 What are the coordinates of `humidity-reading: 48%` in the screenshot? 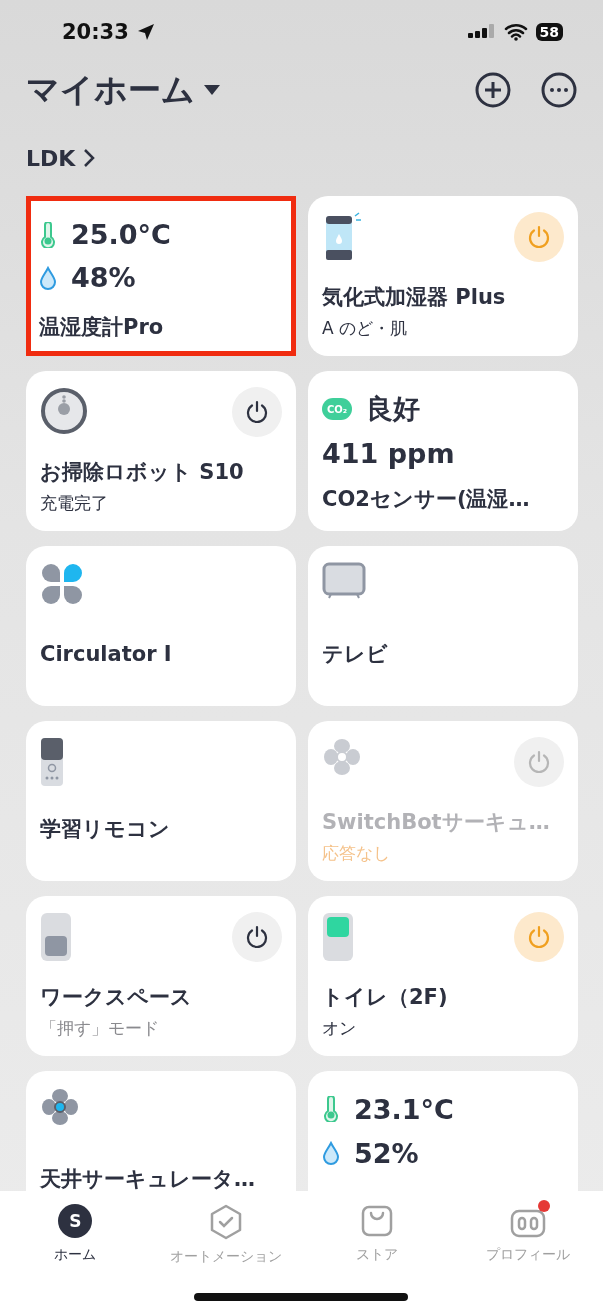 It's located at (103, 277).